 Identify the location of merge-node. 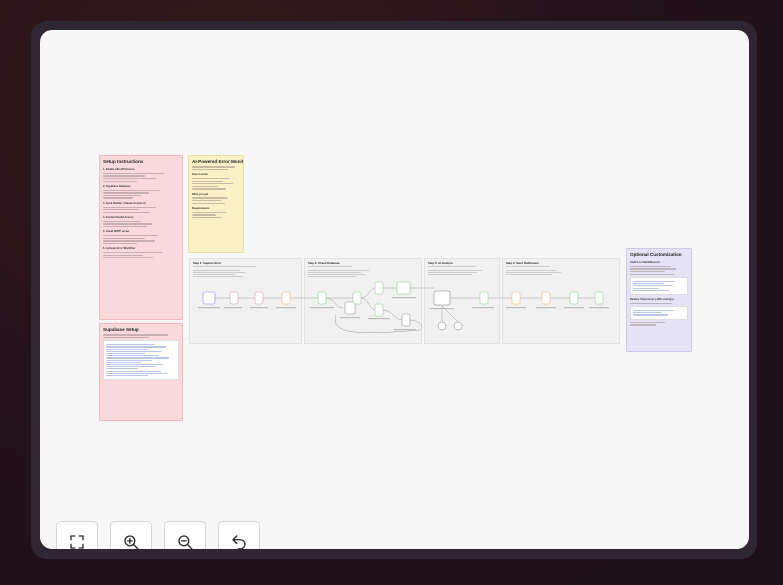
(403, 288).